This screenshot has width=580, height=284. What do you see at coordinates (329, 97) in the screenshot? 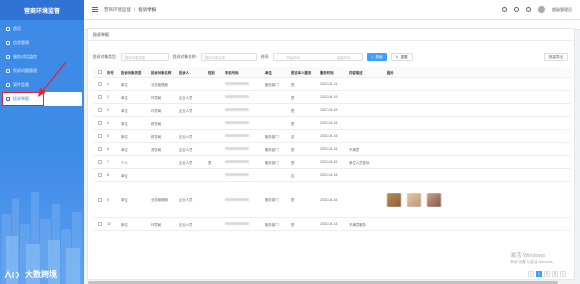
I see `cell-time: 2022-04-19` at bounding box center [329, 97].